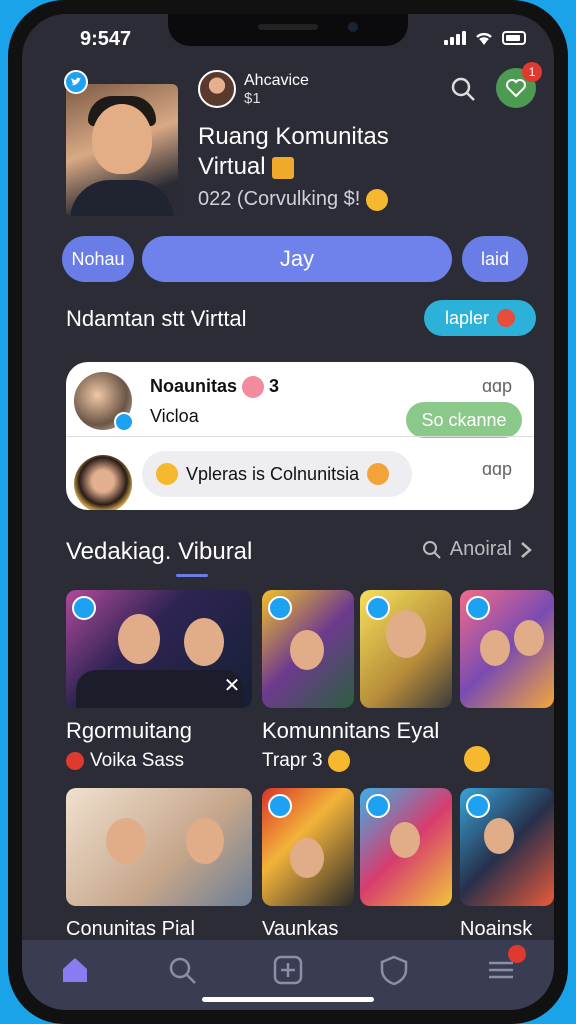 This screenshot has width=576, height=1024. Describe the element at coordinates (455, 38) in the screenshot. I see `signal-icon` at that location.